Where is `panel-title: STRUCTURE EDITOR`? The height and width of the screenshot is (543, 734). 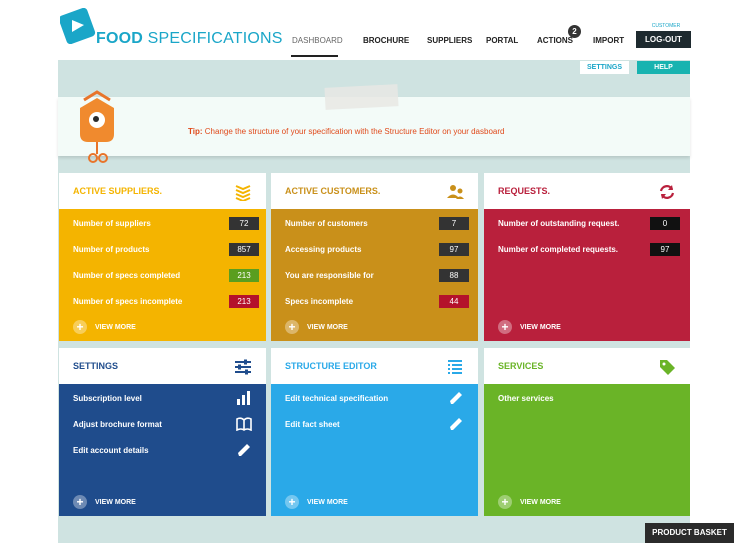
panel-title: STRUCTURE EDITOR is located at coordinates (331, 366).